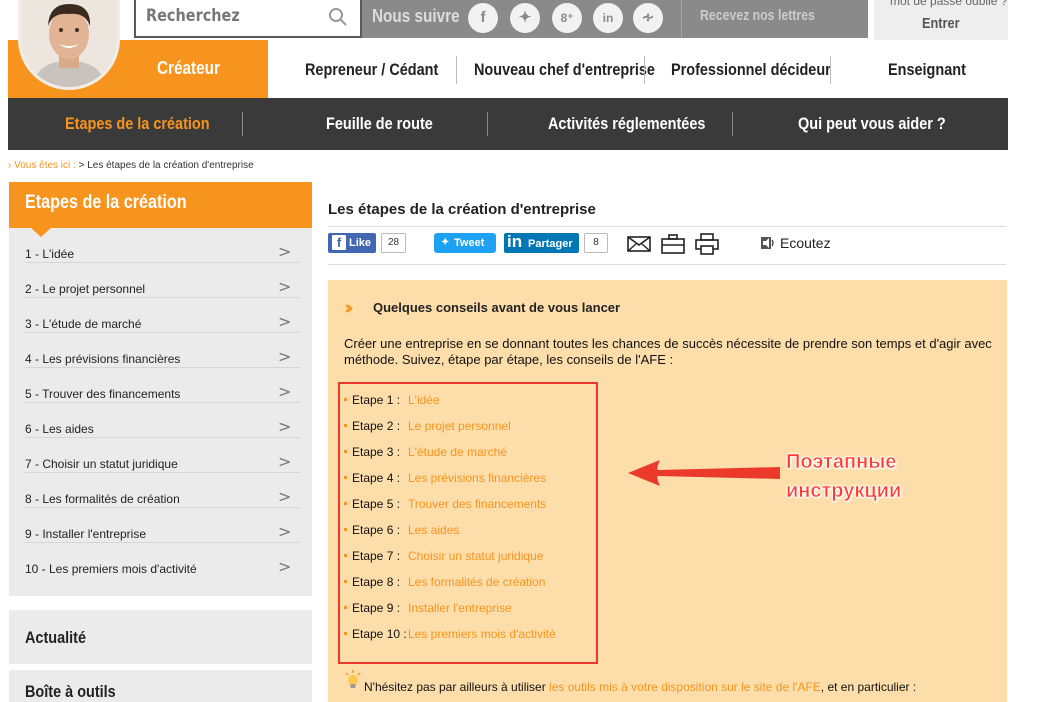  Describe the element at coordinates (596, 243) in the screenshot. I see `linkedin-share-count: 8` at that location.